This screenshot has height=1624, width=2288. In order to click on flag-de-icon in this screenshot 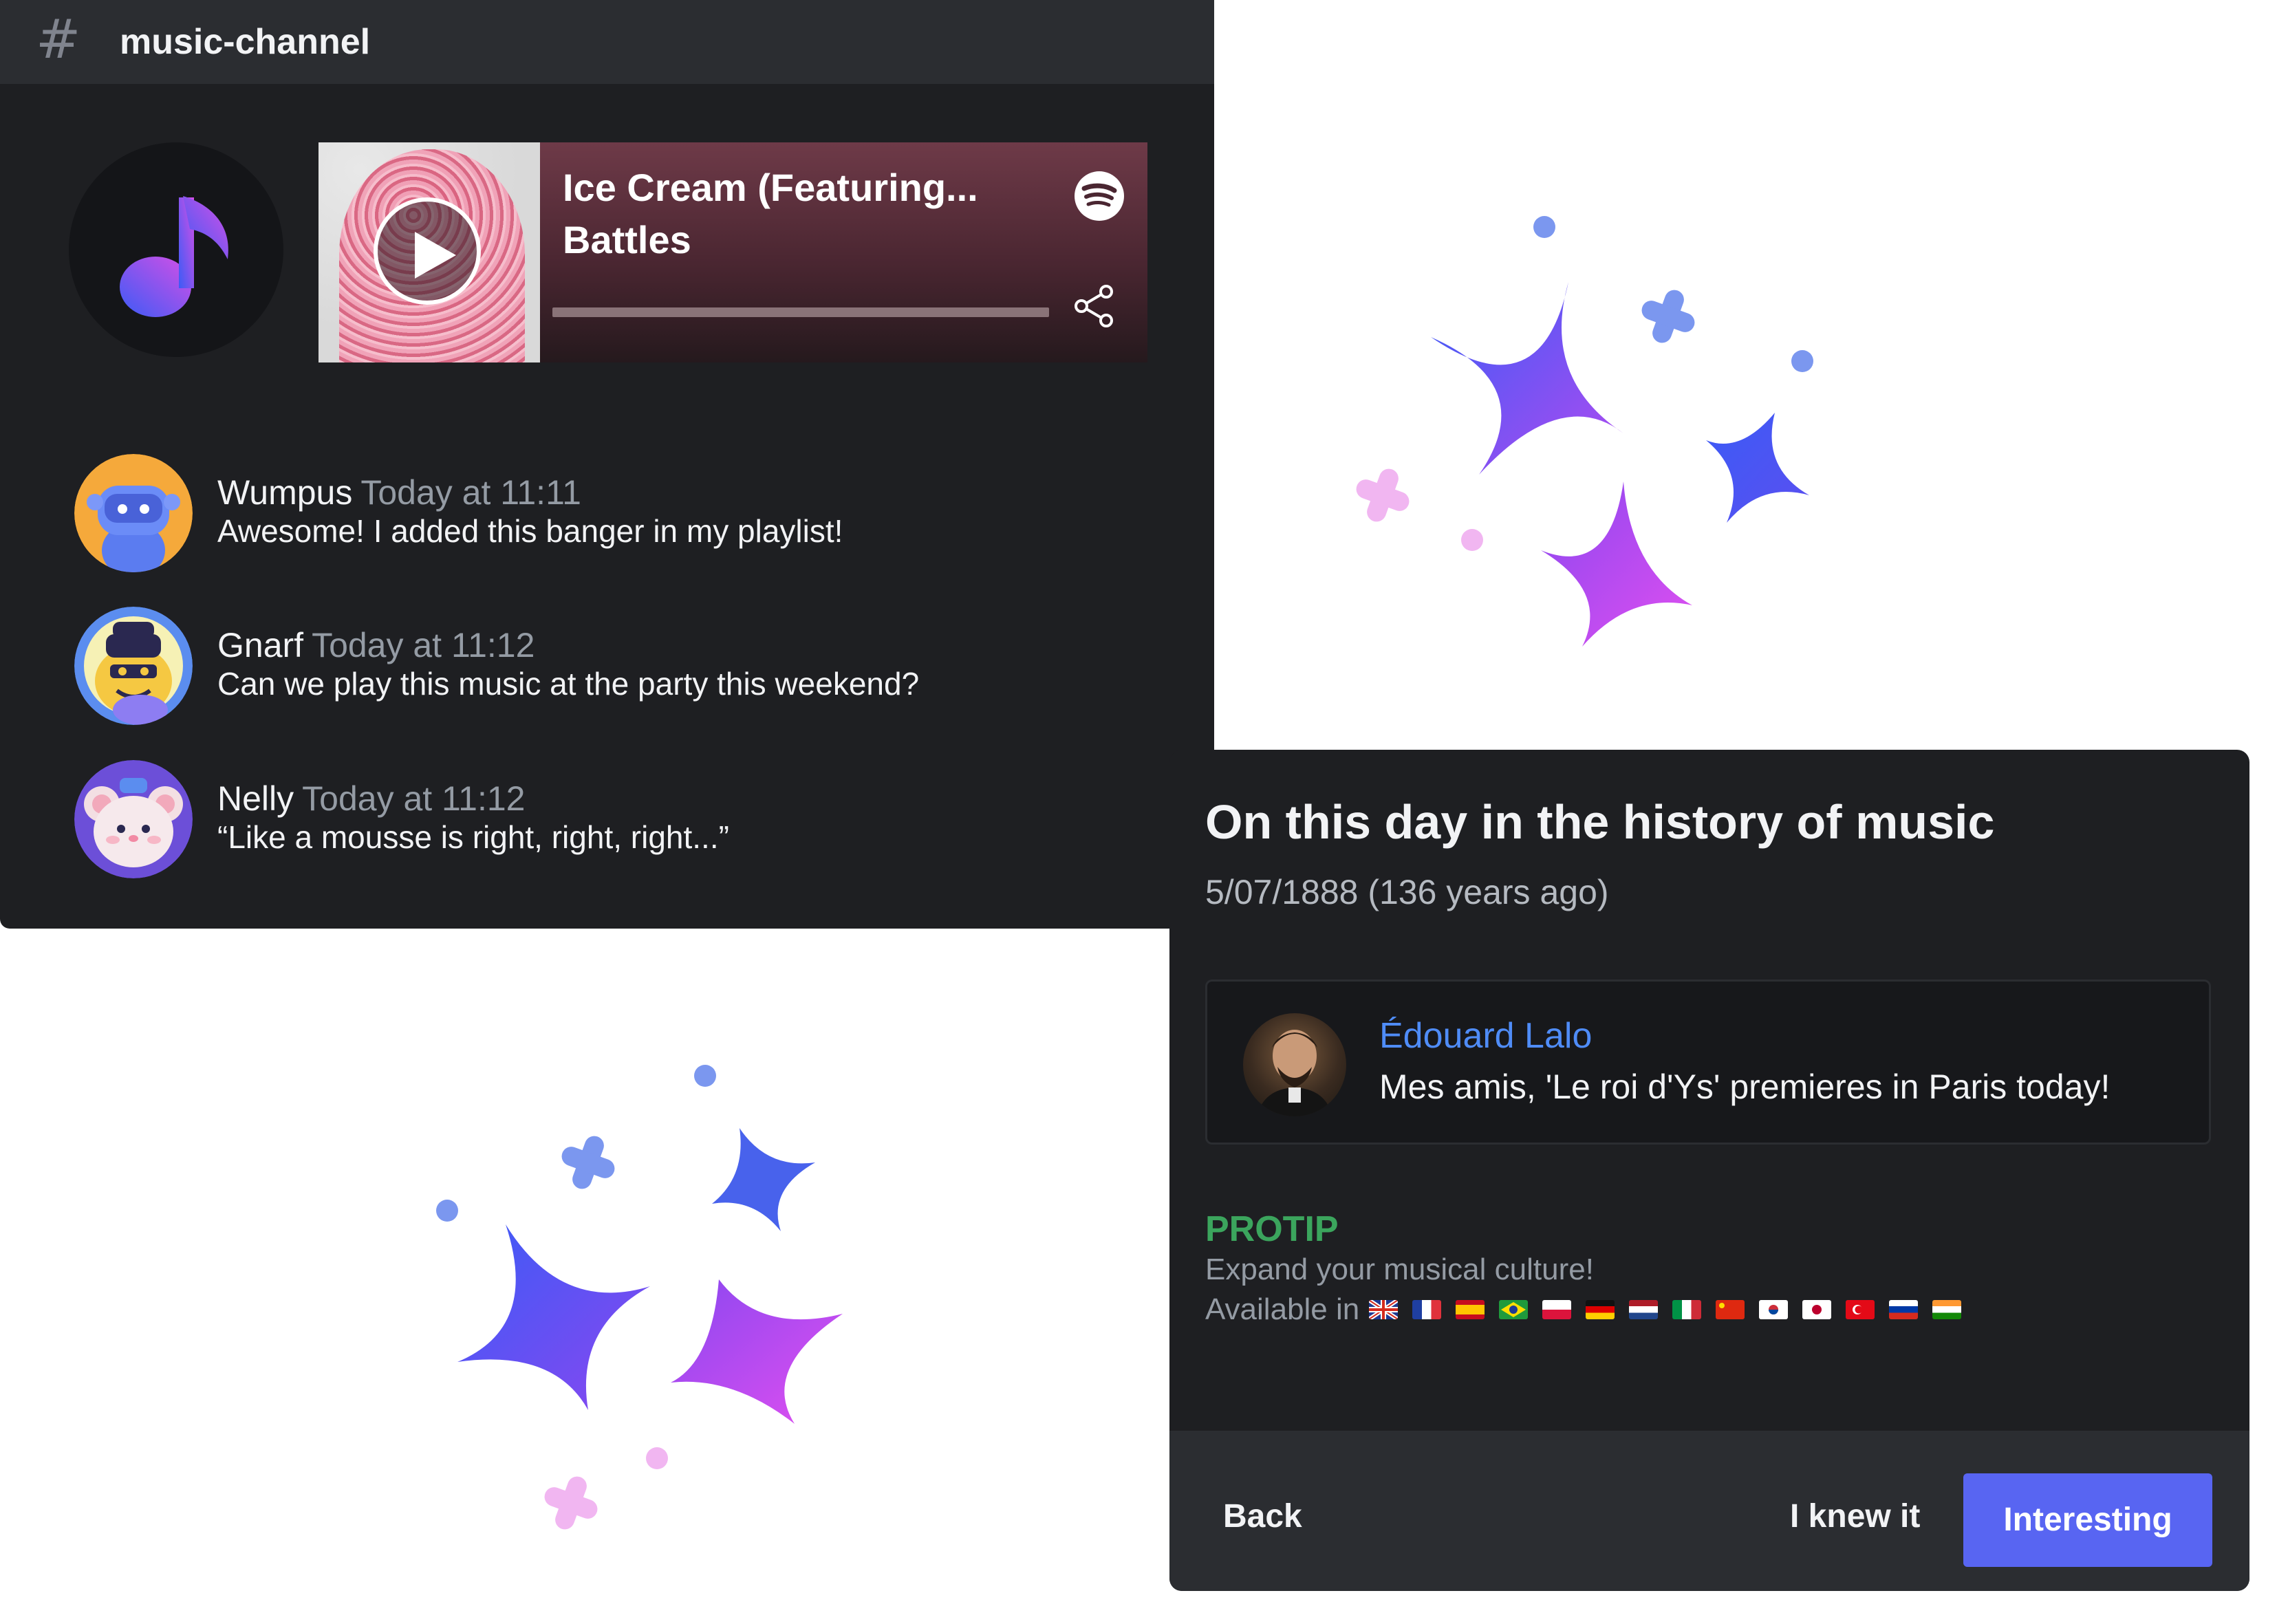, I will do `click(1601, 1309)`.